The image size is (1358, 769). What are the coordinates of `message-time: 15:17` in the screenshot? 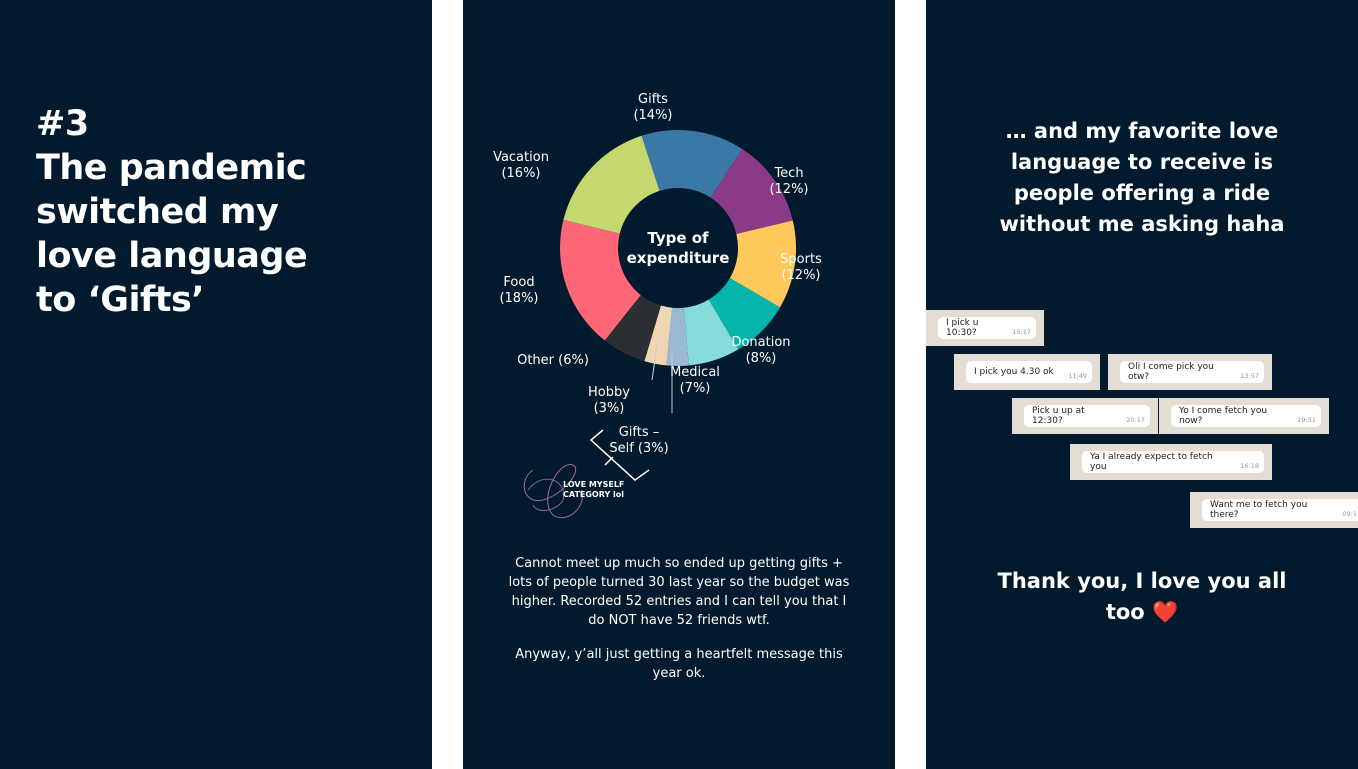 It's located at (1021, 332).